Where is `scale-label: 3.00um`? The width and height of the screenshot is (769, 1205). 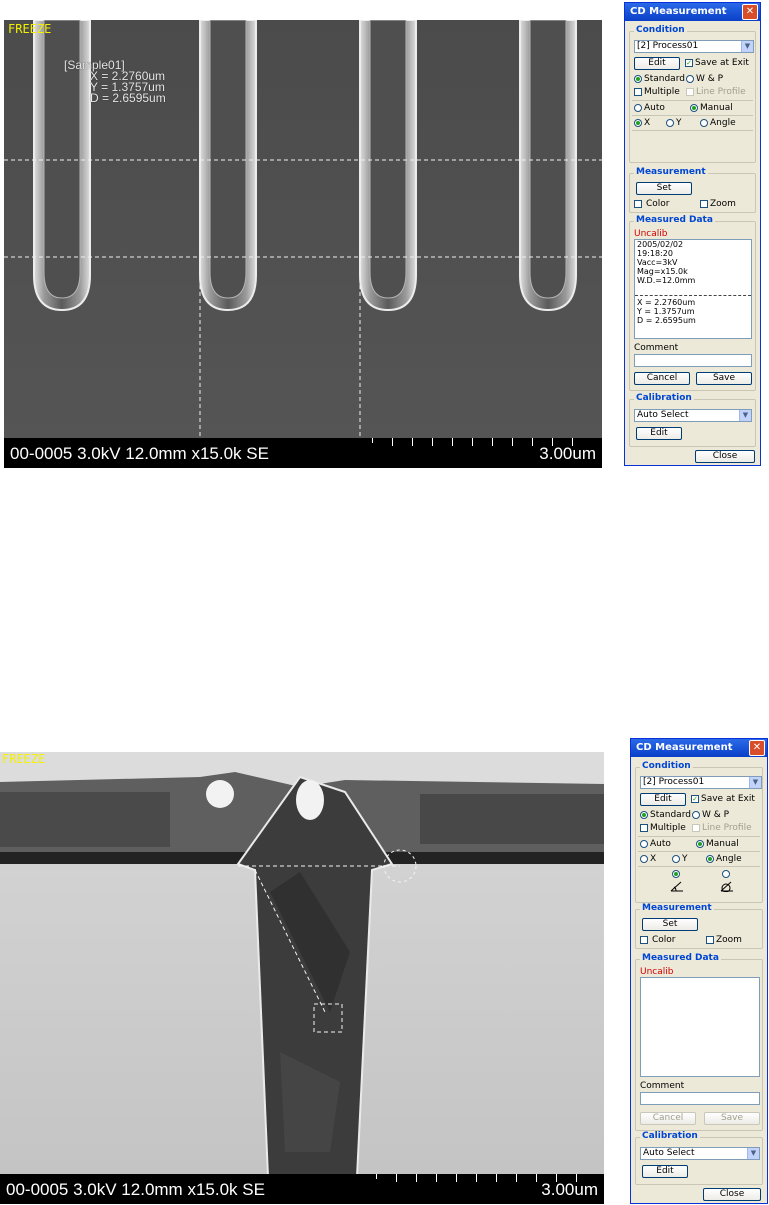
scale-label: 3.00um is located at coordinates (567, 453).